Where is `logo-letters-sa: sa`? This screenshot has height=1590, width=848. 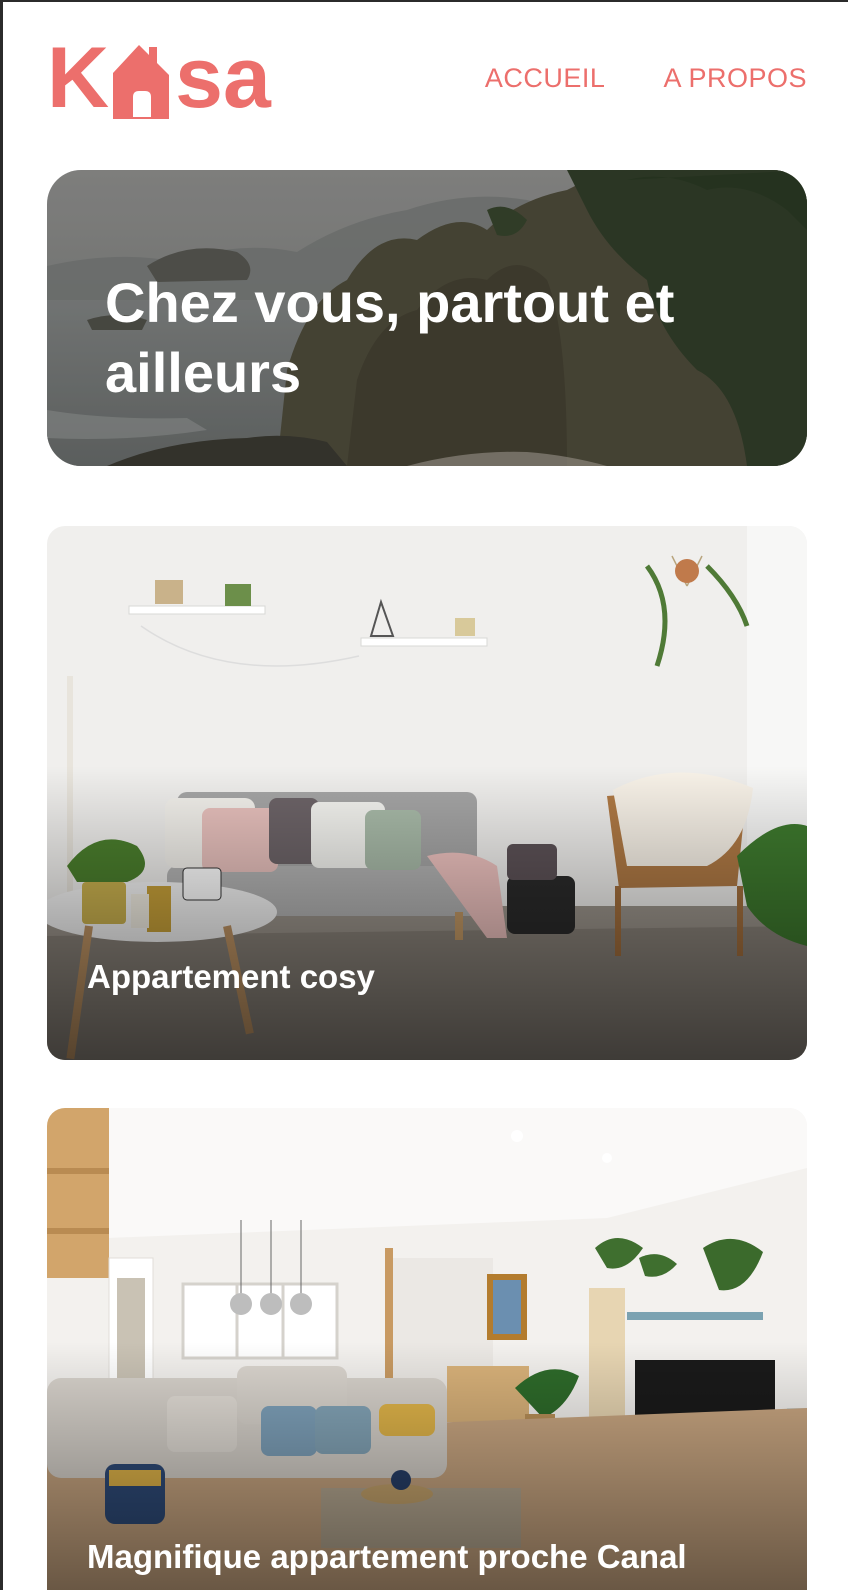 logo-letters-sa: sa is located at coordinates (223, 78).